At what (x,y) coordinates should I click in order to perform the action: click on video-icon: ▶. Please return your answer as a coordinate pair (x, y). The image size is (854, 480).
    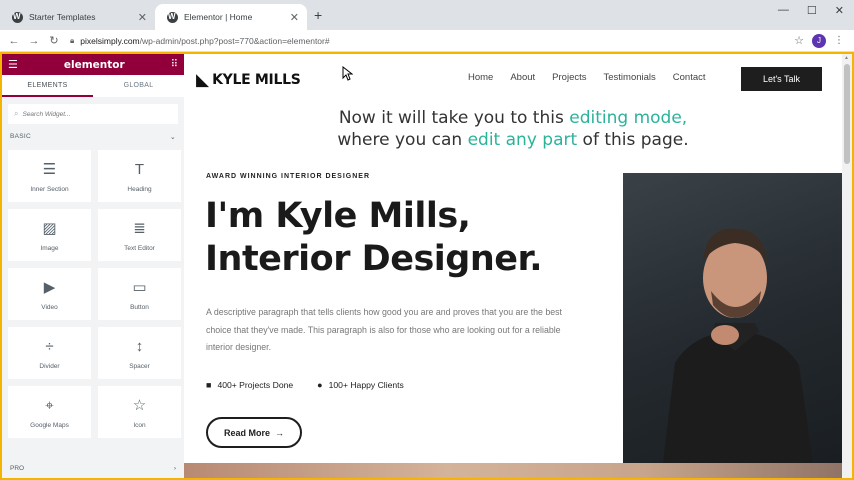
    Looking at the image, I should click on (49, 287).